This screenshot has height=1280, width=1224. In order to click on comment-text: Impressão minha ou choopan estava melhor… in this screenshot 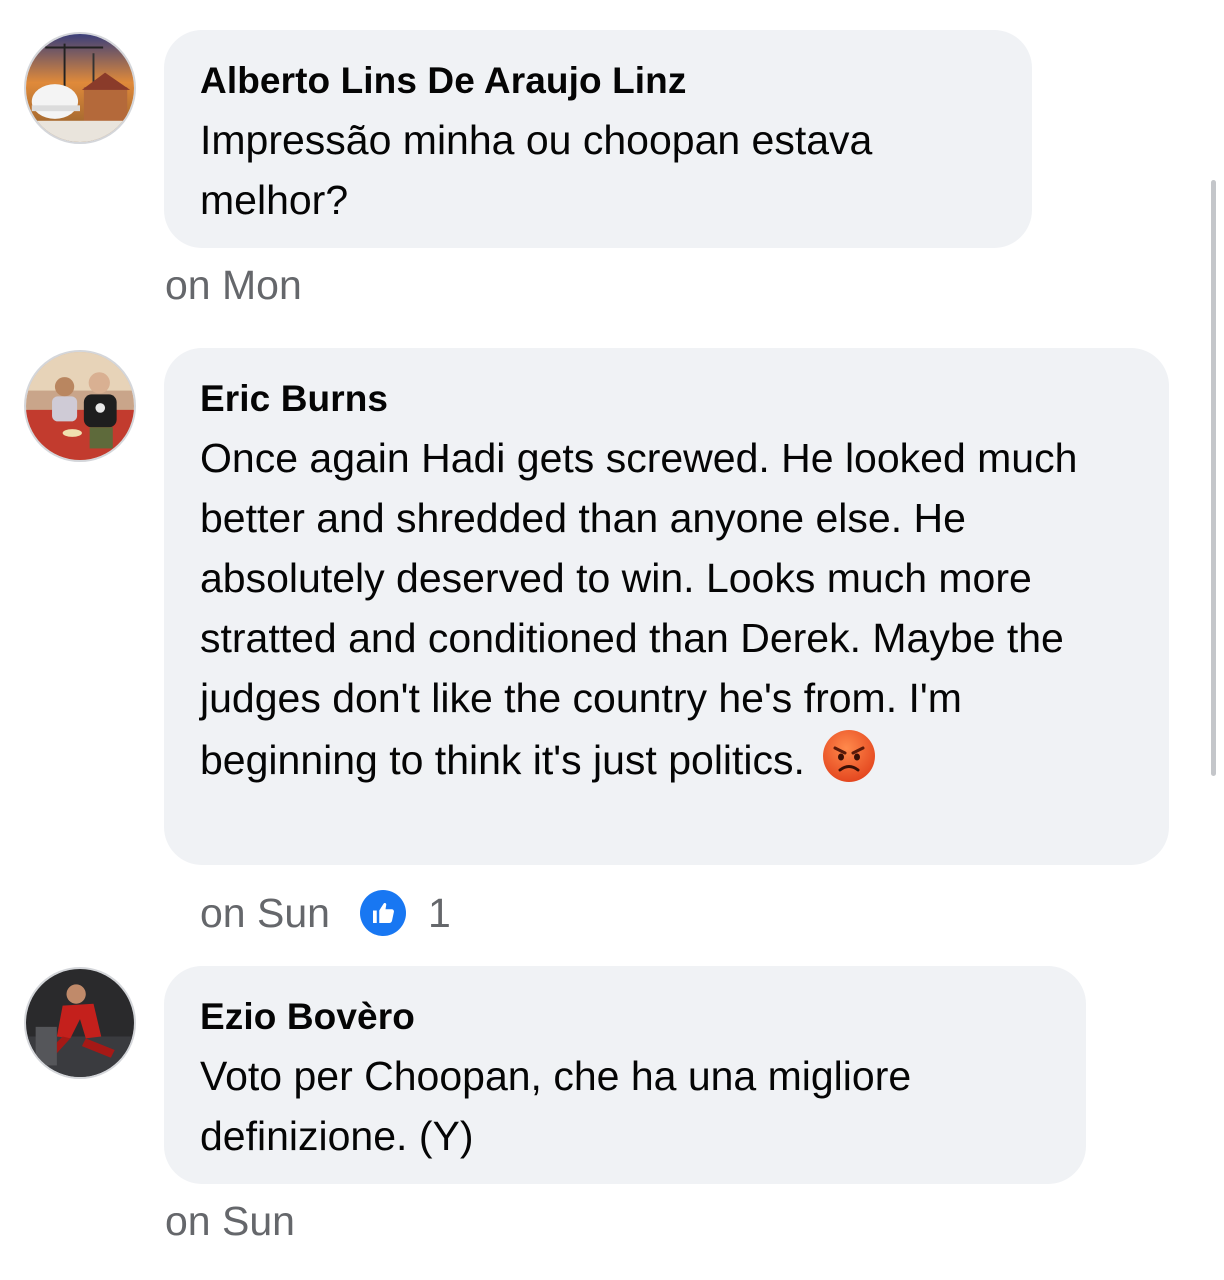, I will do `click(536, 170)`.